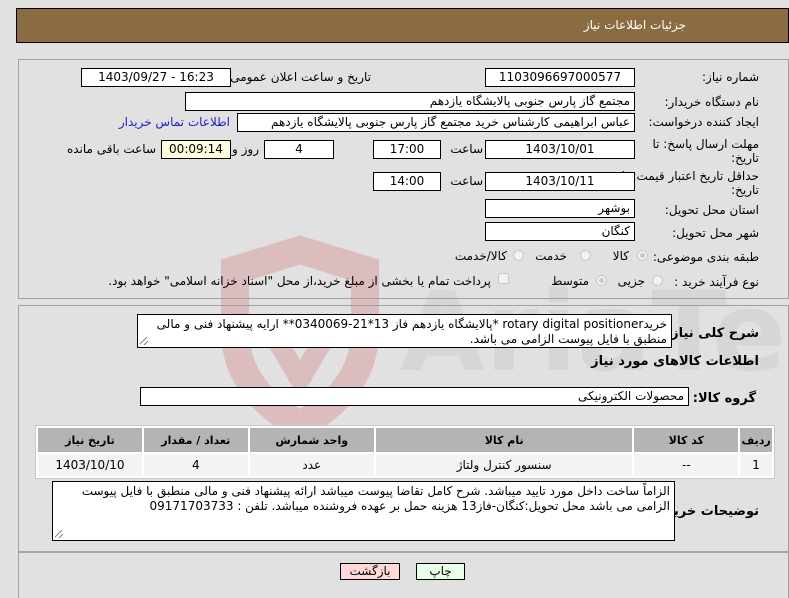 This screenshot has width=789, height=598. What do you see at coordinates (724, 398) in the screenshot?
I see `goods-group-label: گروه کالا:` at bounding box center [724, 398].